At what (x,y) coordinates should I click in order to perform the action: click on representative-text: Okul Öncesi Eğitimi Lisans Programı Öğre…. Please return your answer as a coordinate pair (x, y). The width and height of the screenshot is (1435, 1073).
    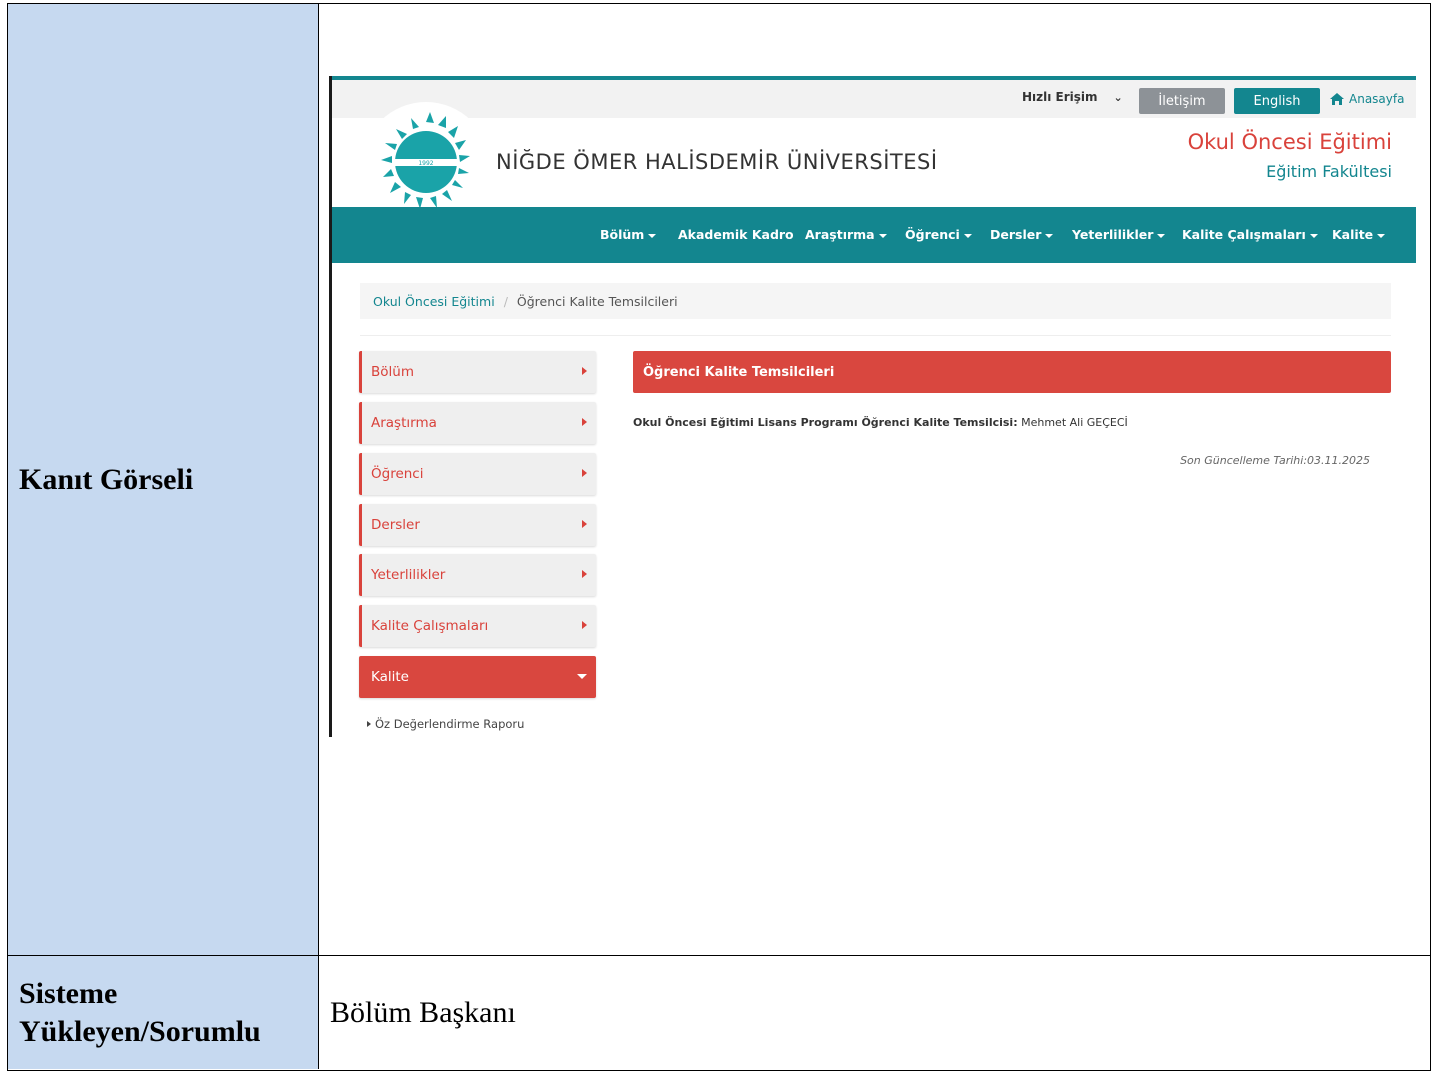
    Looking at the image, I should click on (880, 422).